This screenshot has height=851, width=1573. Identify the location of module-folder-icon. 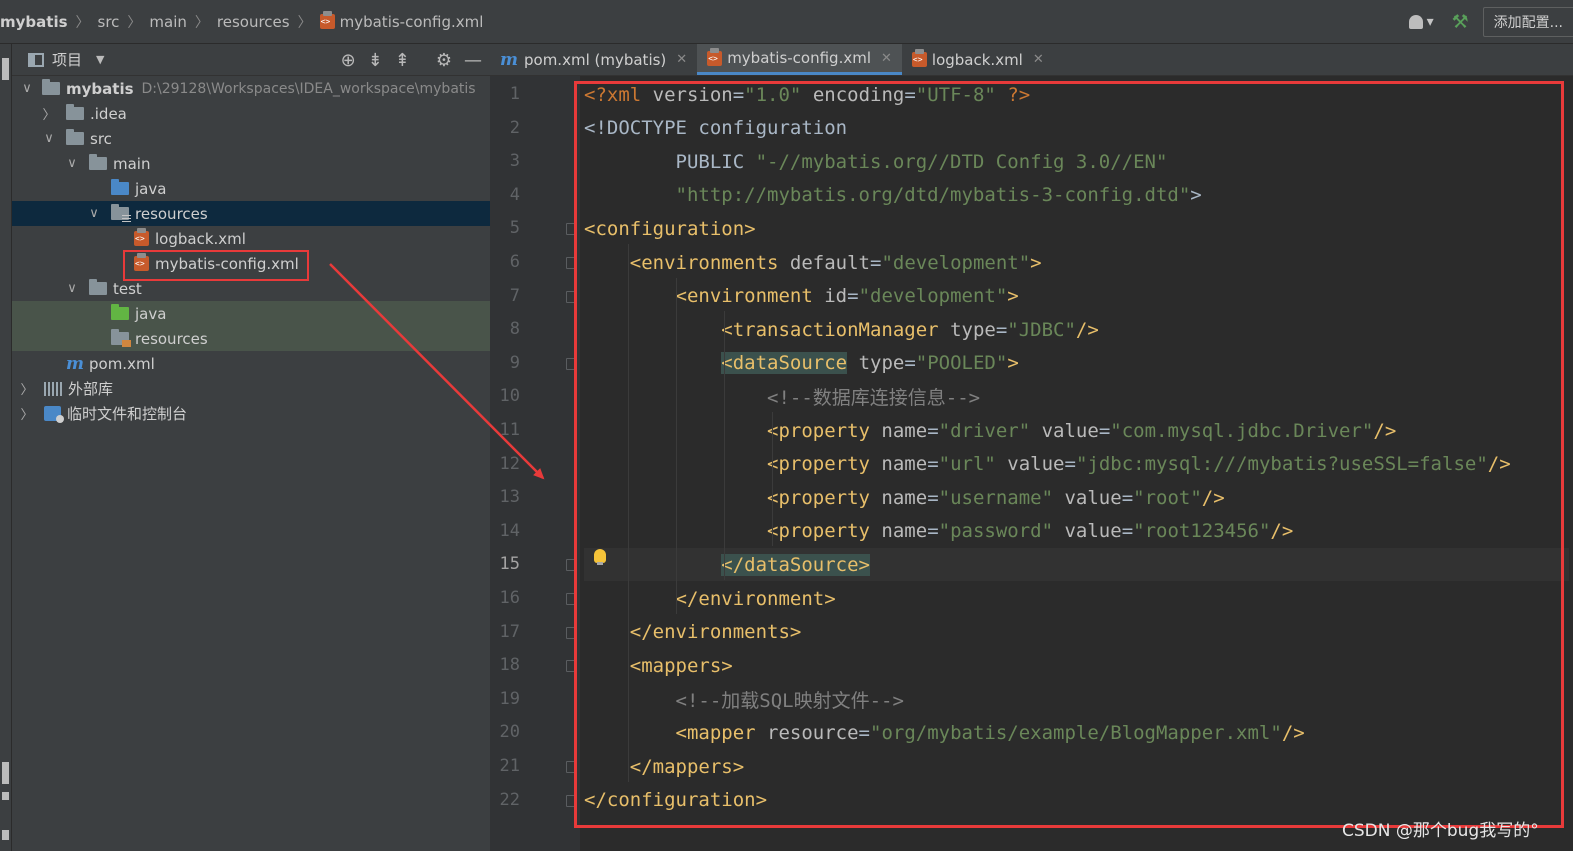
(51, 87).